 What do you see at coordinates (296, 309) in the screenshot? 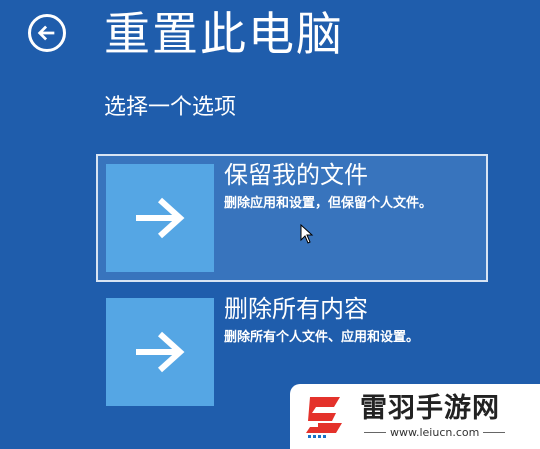
I see `option-title: 删除所有内容` at bounding box center [296, 309].